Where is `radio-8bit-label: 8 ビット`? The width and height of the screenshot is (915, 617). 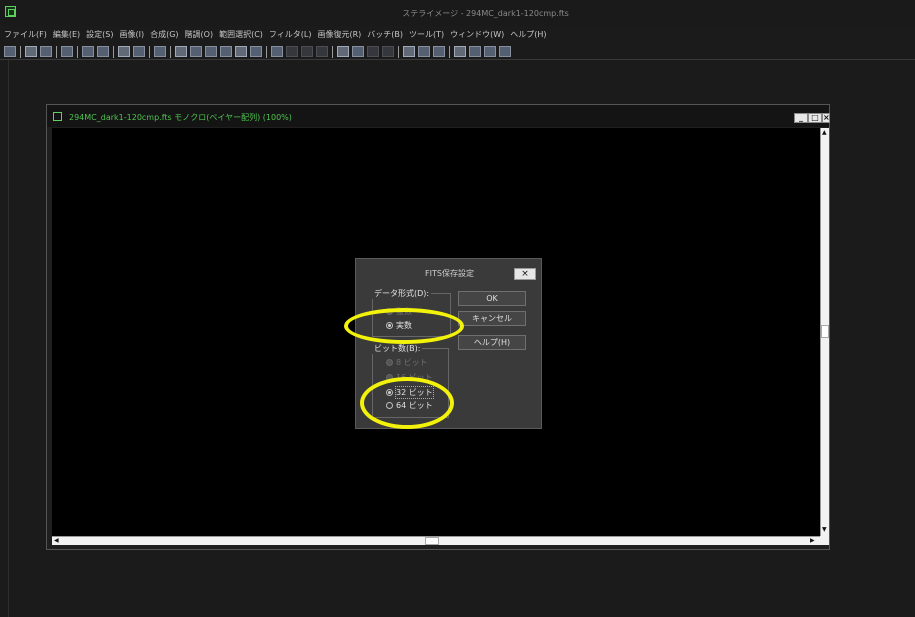
radio-8bit-label: 8 ビット is located at coordinates (412, 362).